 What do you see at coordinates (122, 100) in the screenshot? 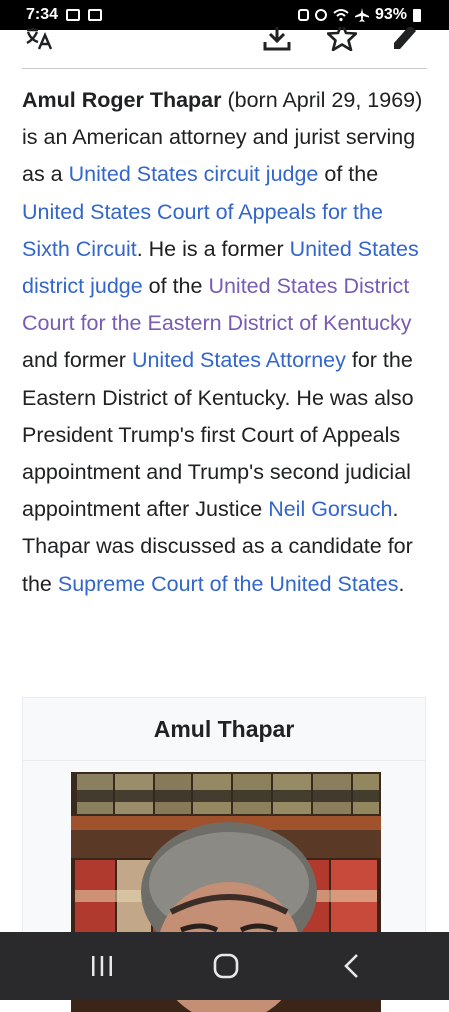
I see `subject-name: Amul Roger Thapar` at bounding box center [122, 100].